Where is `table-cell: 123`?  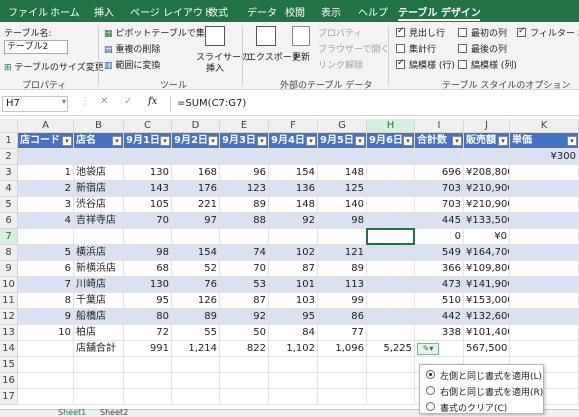 table-cell: 123 is located at coordinates (244, 189).